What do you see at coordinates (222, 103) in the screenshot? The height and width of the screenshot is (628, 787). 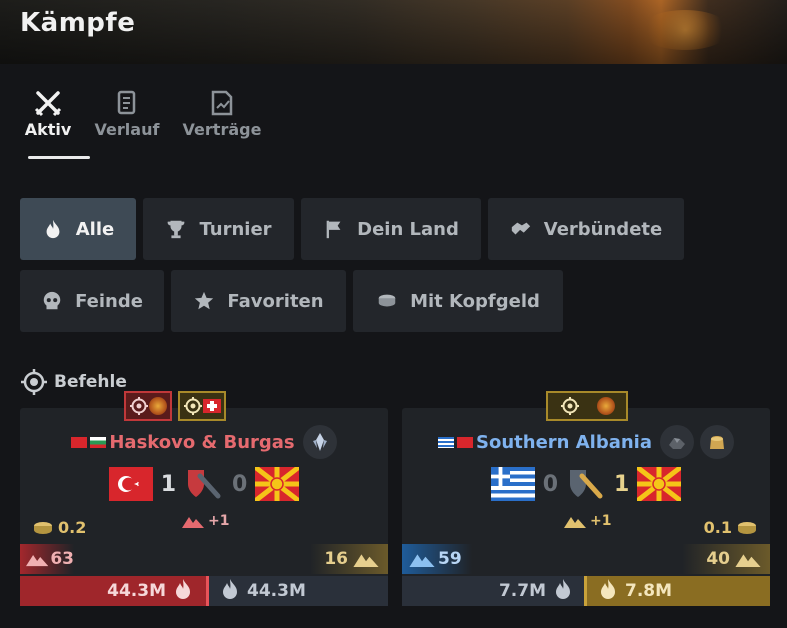 I see `contract-icon` at bounding box center [222, 103].